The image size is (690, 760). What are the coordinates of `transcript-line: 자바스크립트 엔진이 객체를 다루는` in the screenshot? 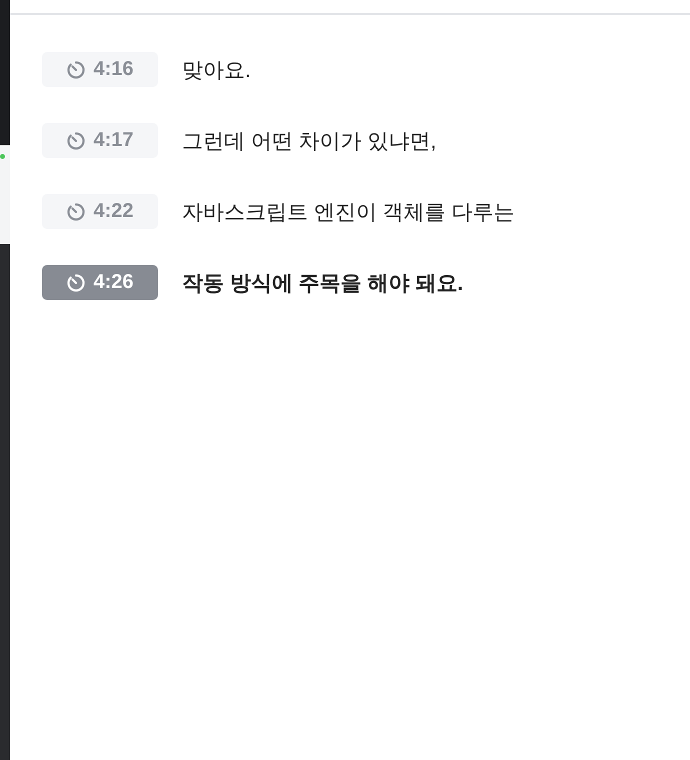 It's located at (348, 213).